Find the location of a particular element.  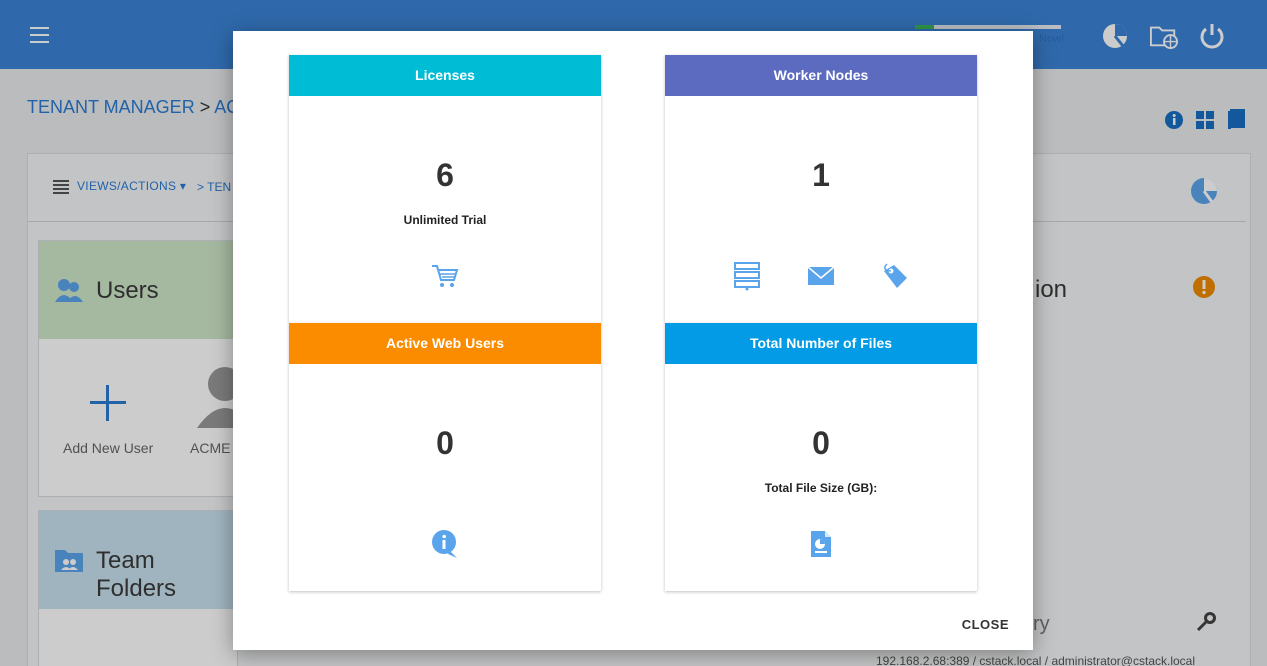

licenses-tile: Licenses 6 Unlimited Trial is located at coordinates (445, 189).